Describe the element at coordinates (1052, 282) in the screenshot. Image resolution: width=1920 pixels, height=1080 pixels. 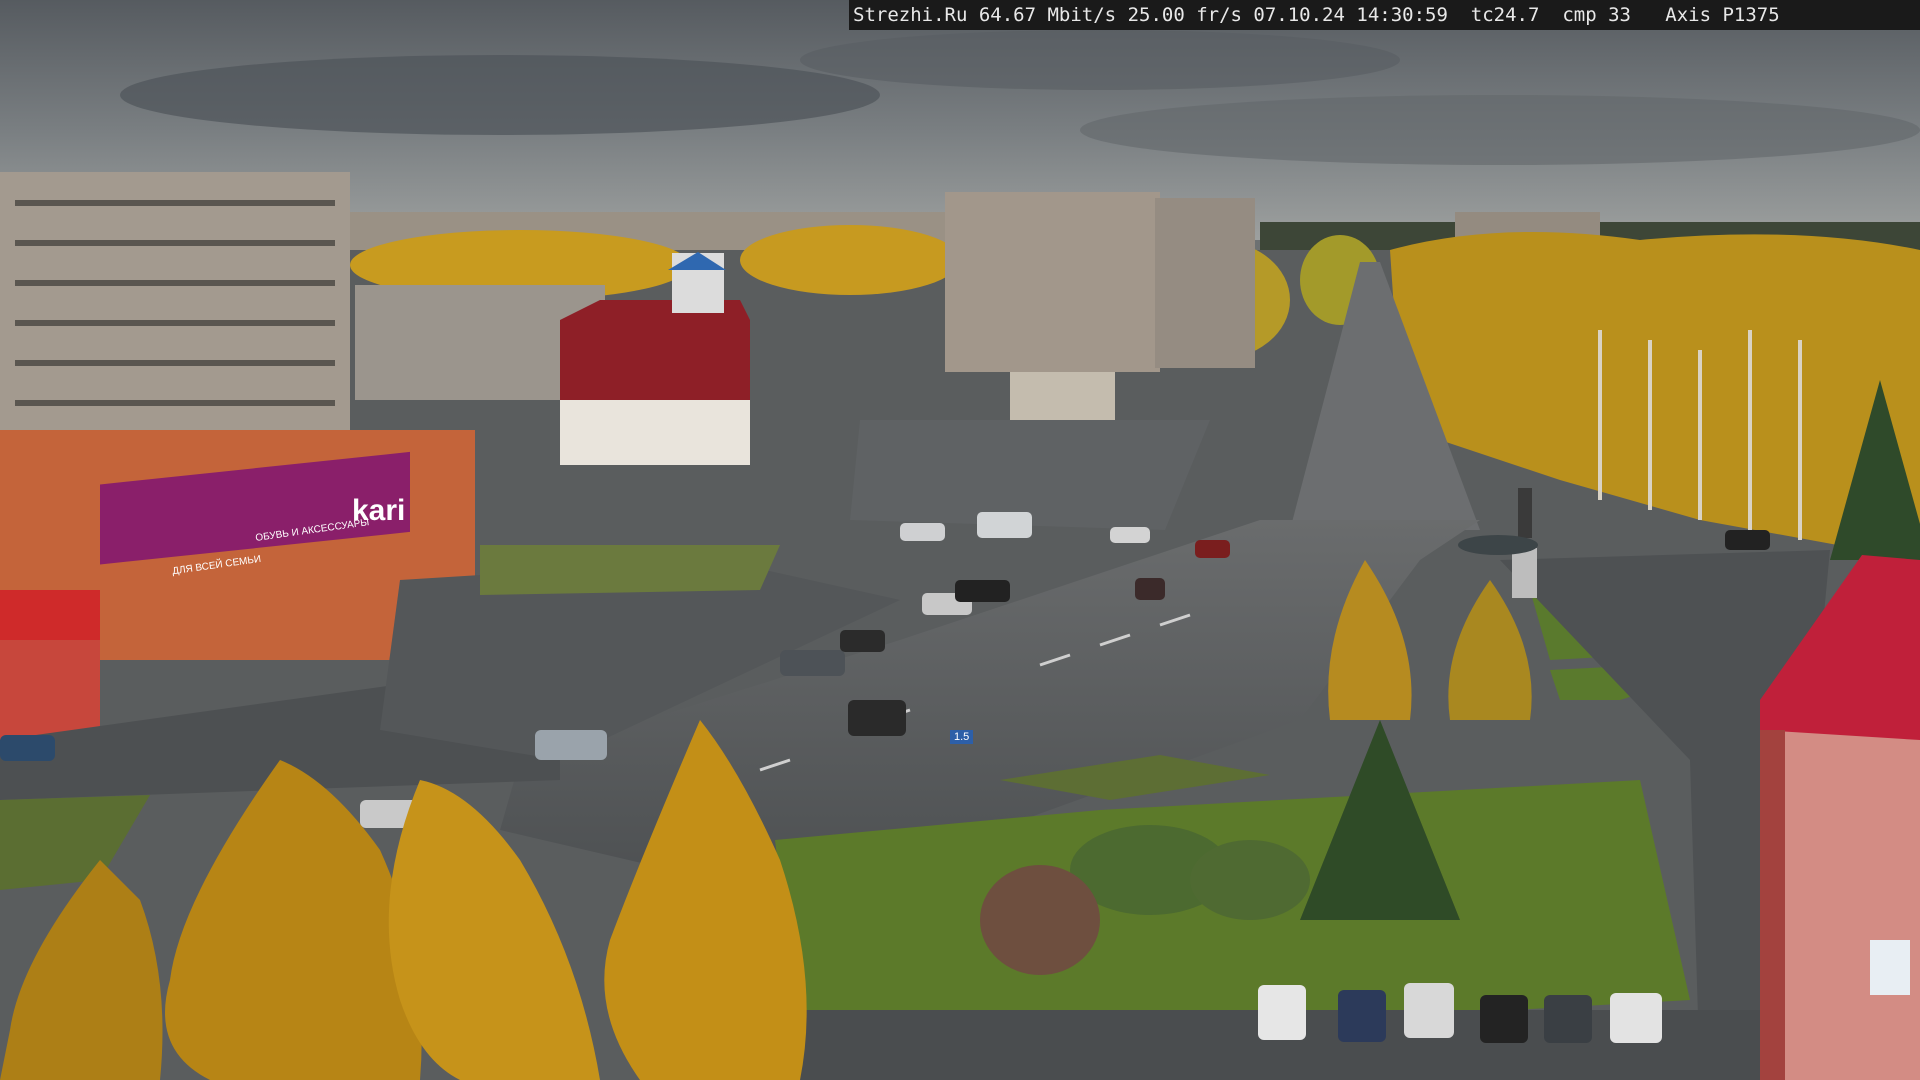
I see `apartment-block-center` at that location.